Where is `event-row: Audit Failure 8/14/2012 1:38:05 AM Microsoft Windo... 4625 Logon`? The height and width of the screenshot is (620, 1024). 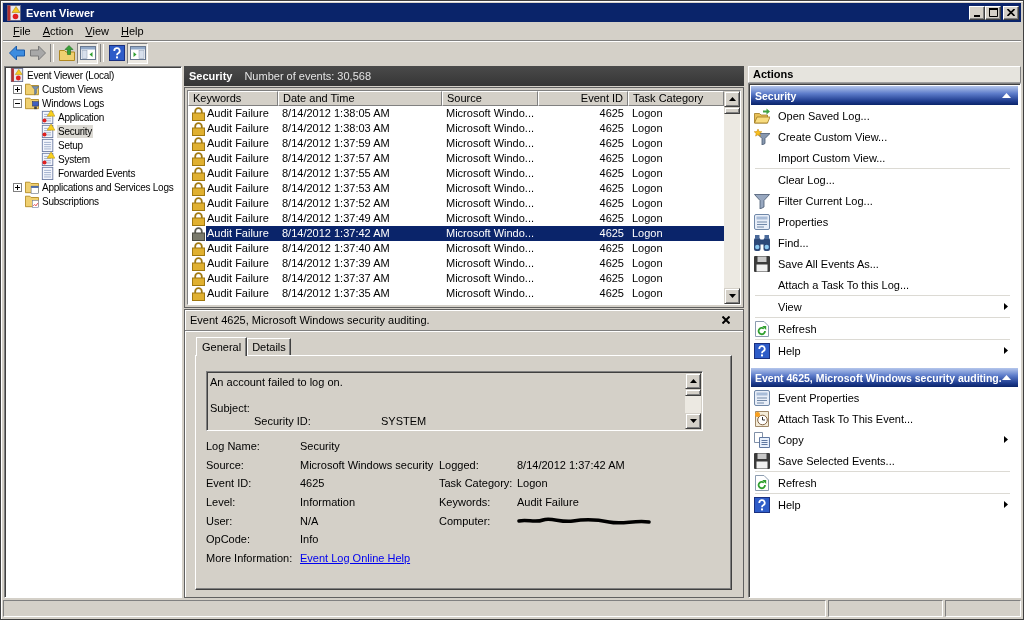 event-row: Audit Failure 8/14/2012 1:38:05 AM Microsoft Windo... 4625 Logon is located at coordinates (456, 113).